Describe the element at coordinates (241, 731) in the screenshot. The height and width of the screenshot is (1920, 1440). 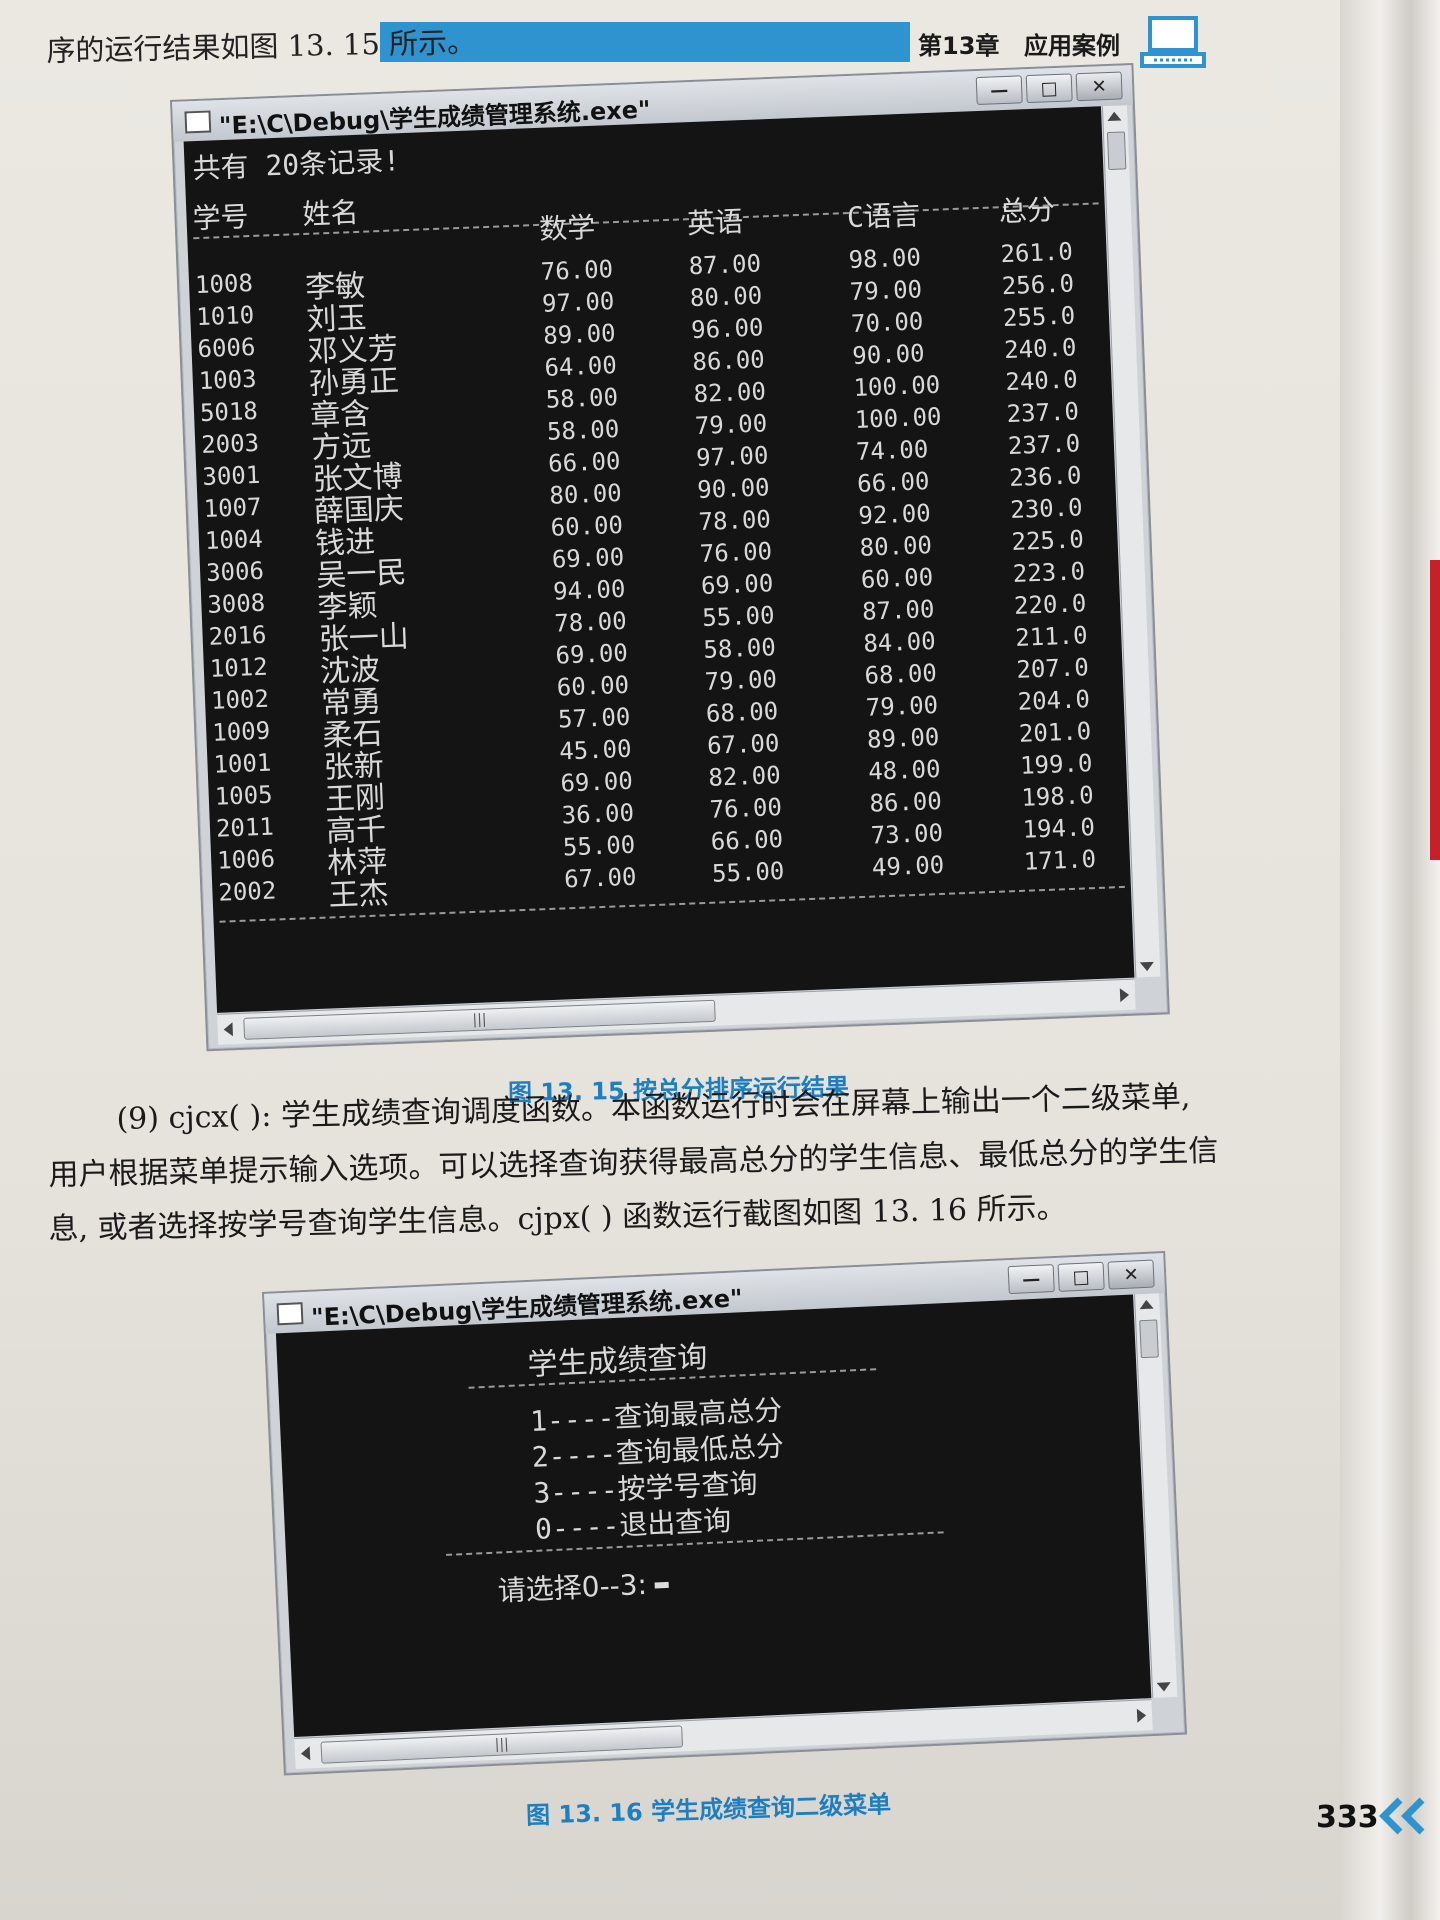
I see `cell-id: 1009` at that location.